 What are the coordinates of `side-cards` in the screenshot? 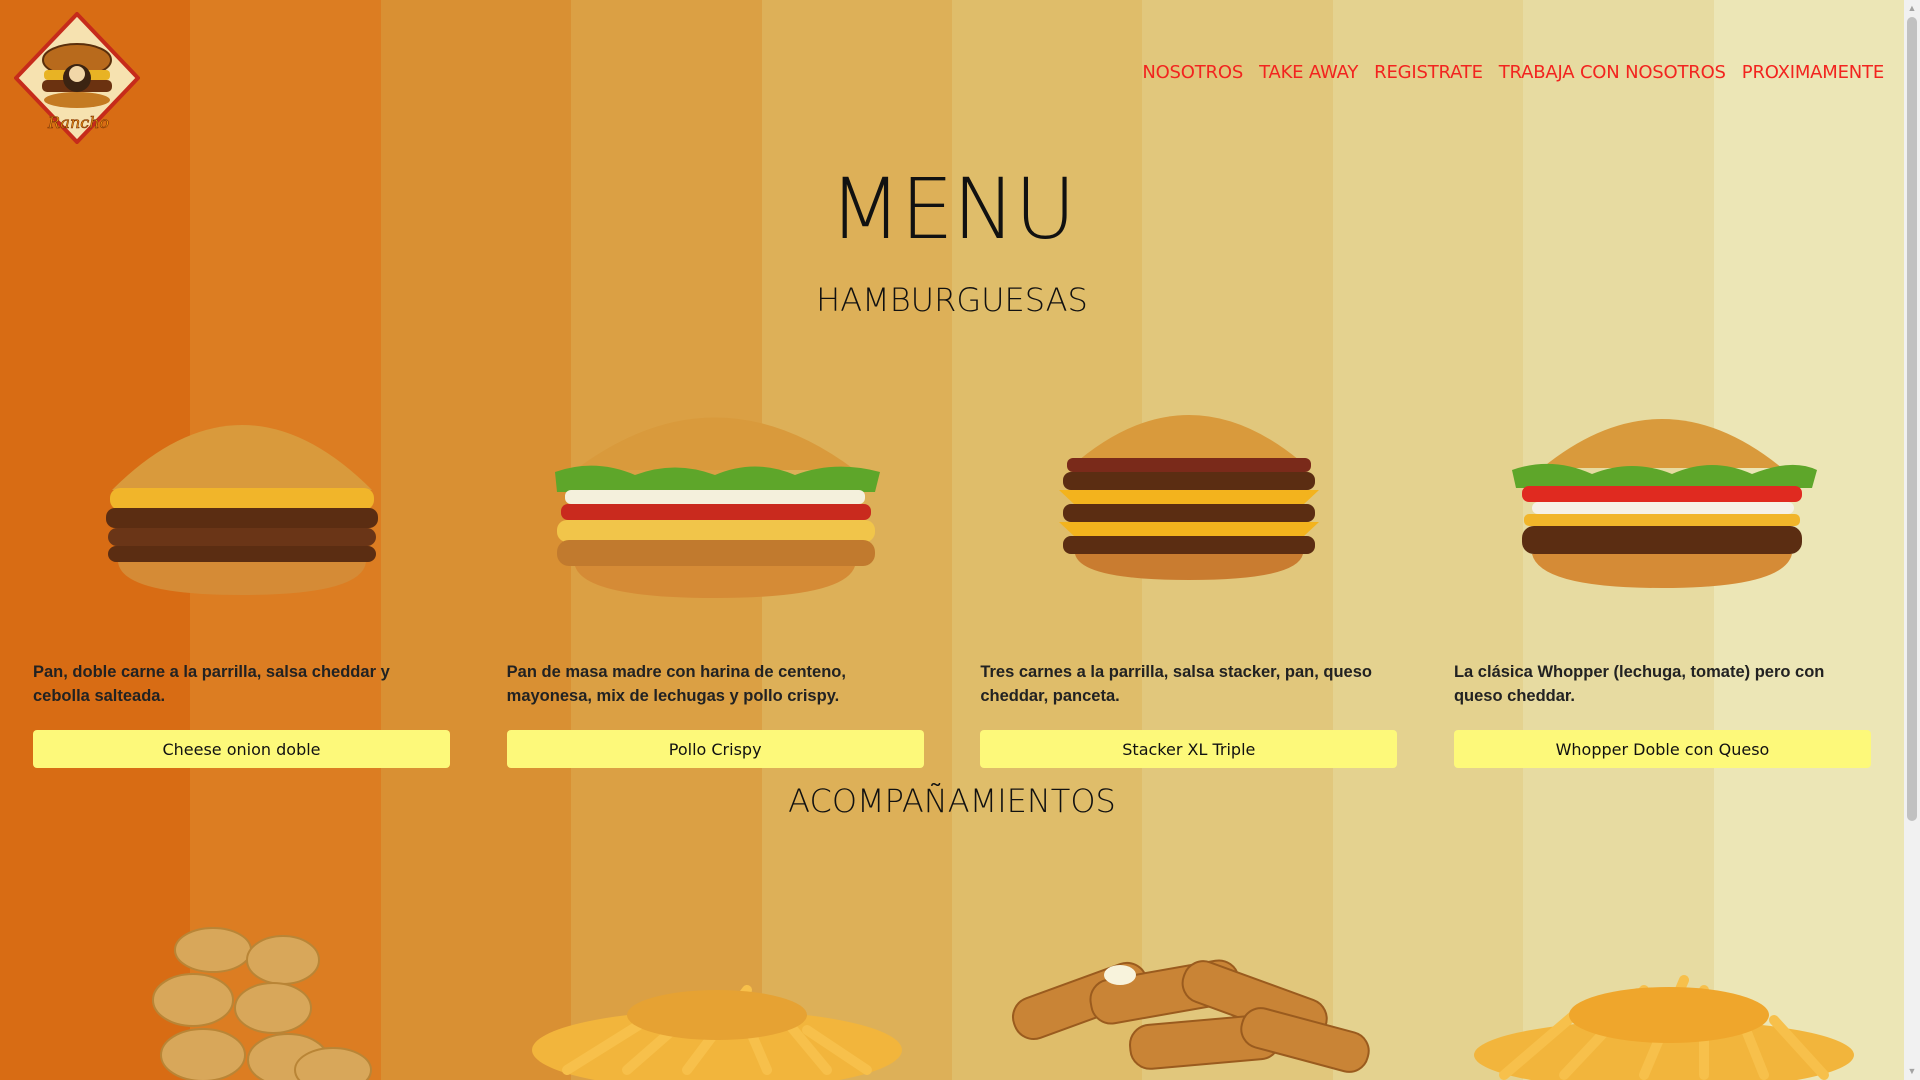 It's located at (952, 1000).